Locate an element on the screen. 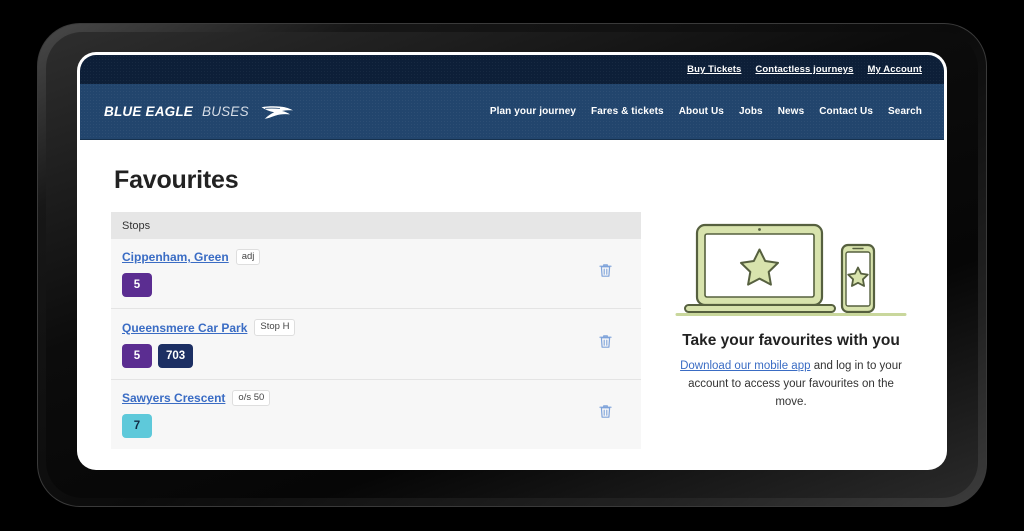 The image size is (1024, 531). promo-heading: Take your favourites with you is located at coordinates (791, 340).